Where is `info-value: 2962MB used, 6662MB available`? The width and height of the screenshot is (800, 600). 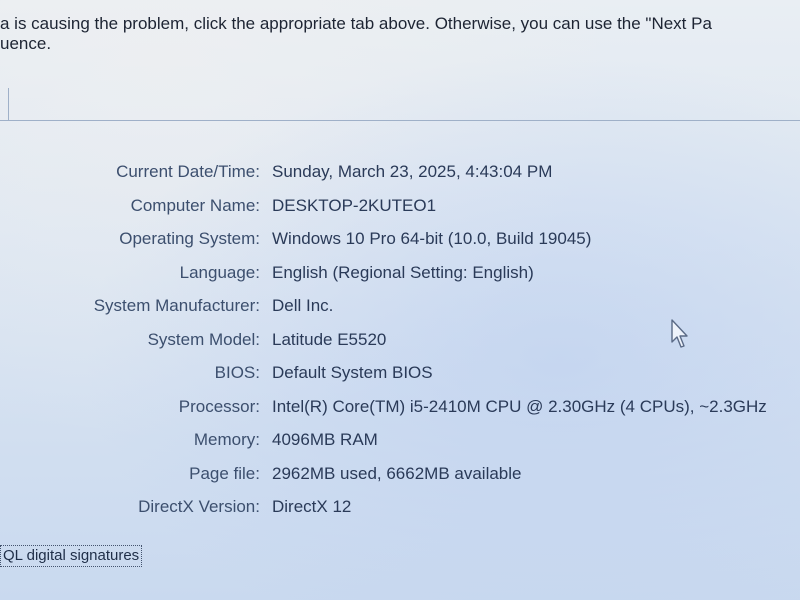
info-value: 2962MB used, 6662MB available is located at coordinates (397, 473).